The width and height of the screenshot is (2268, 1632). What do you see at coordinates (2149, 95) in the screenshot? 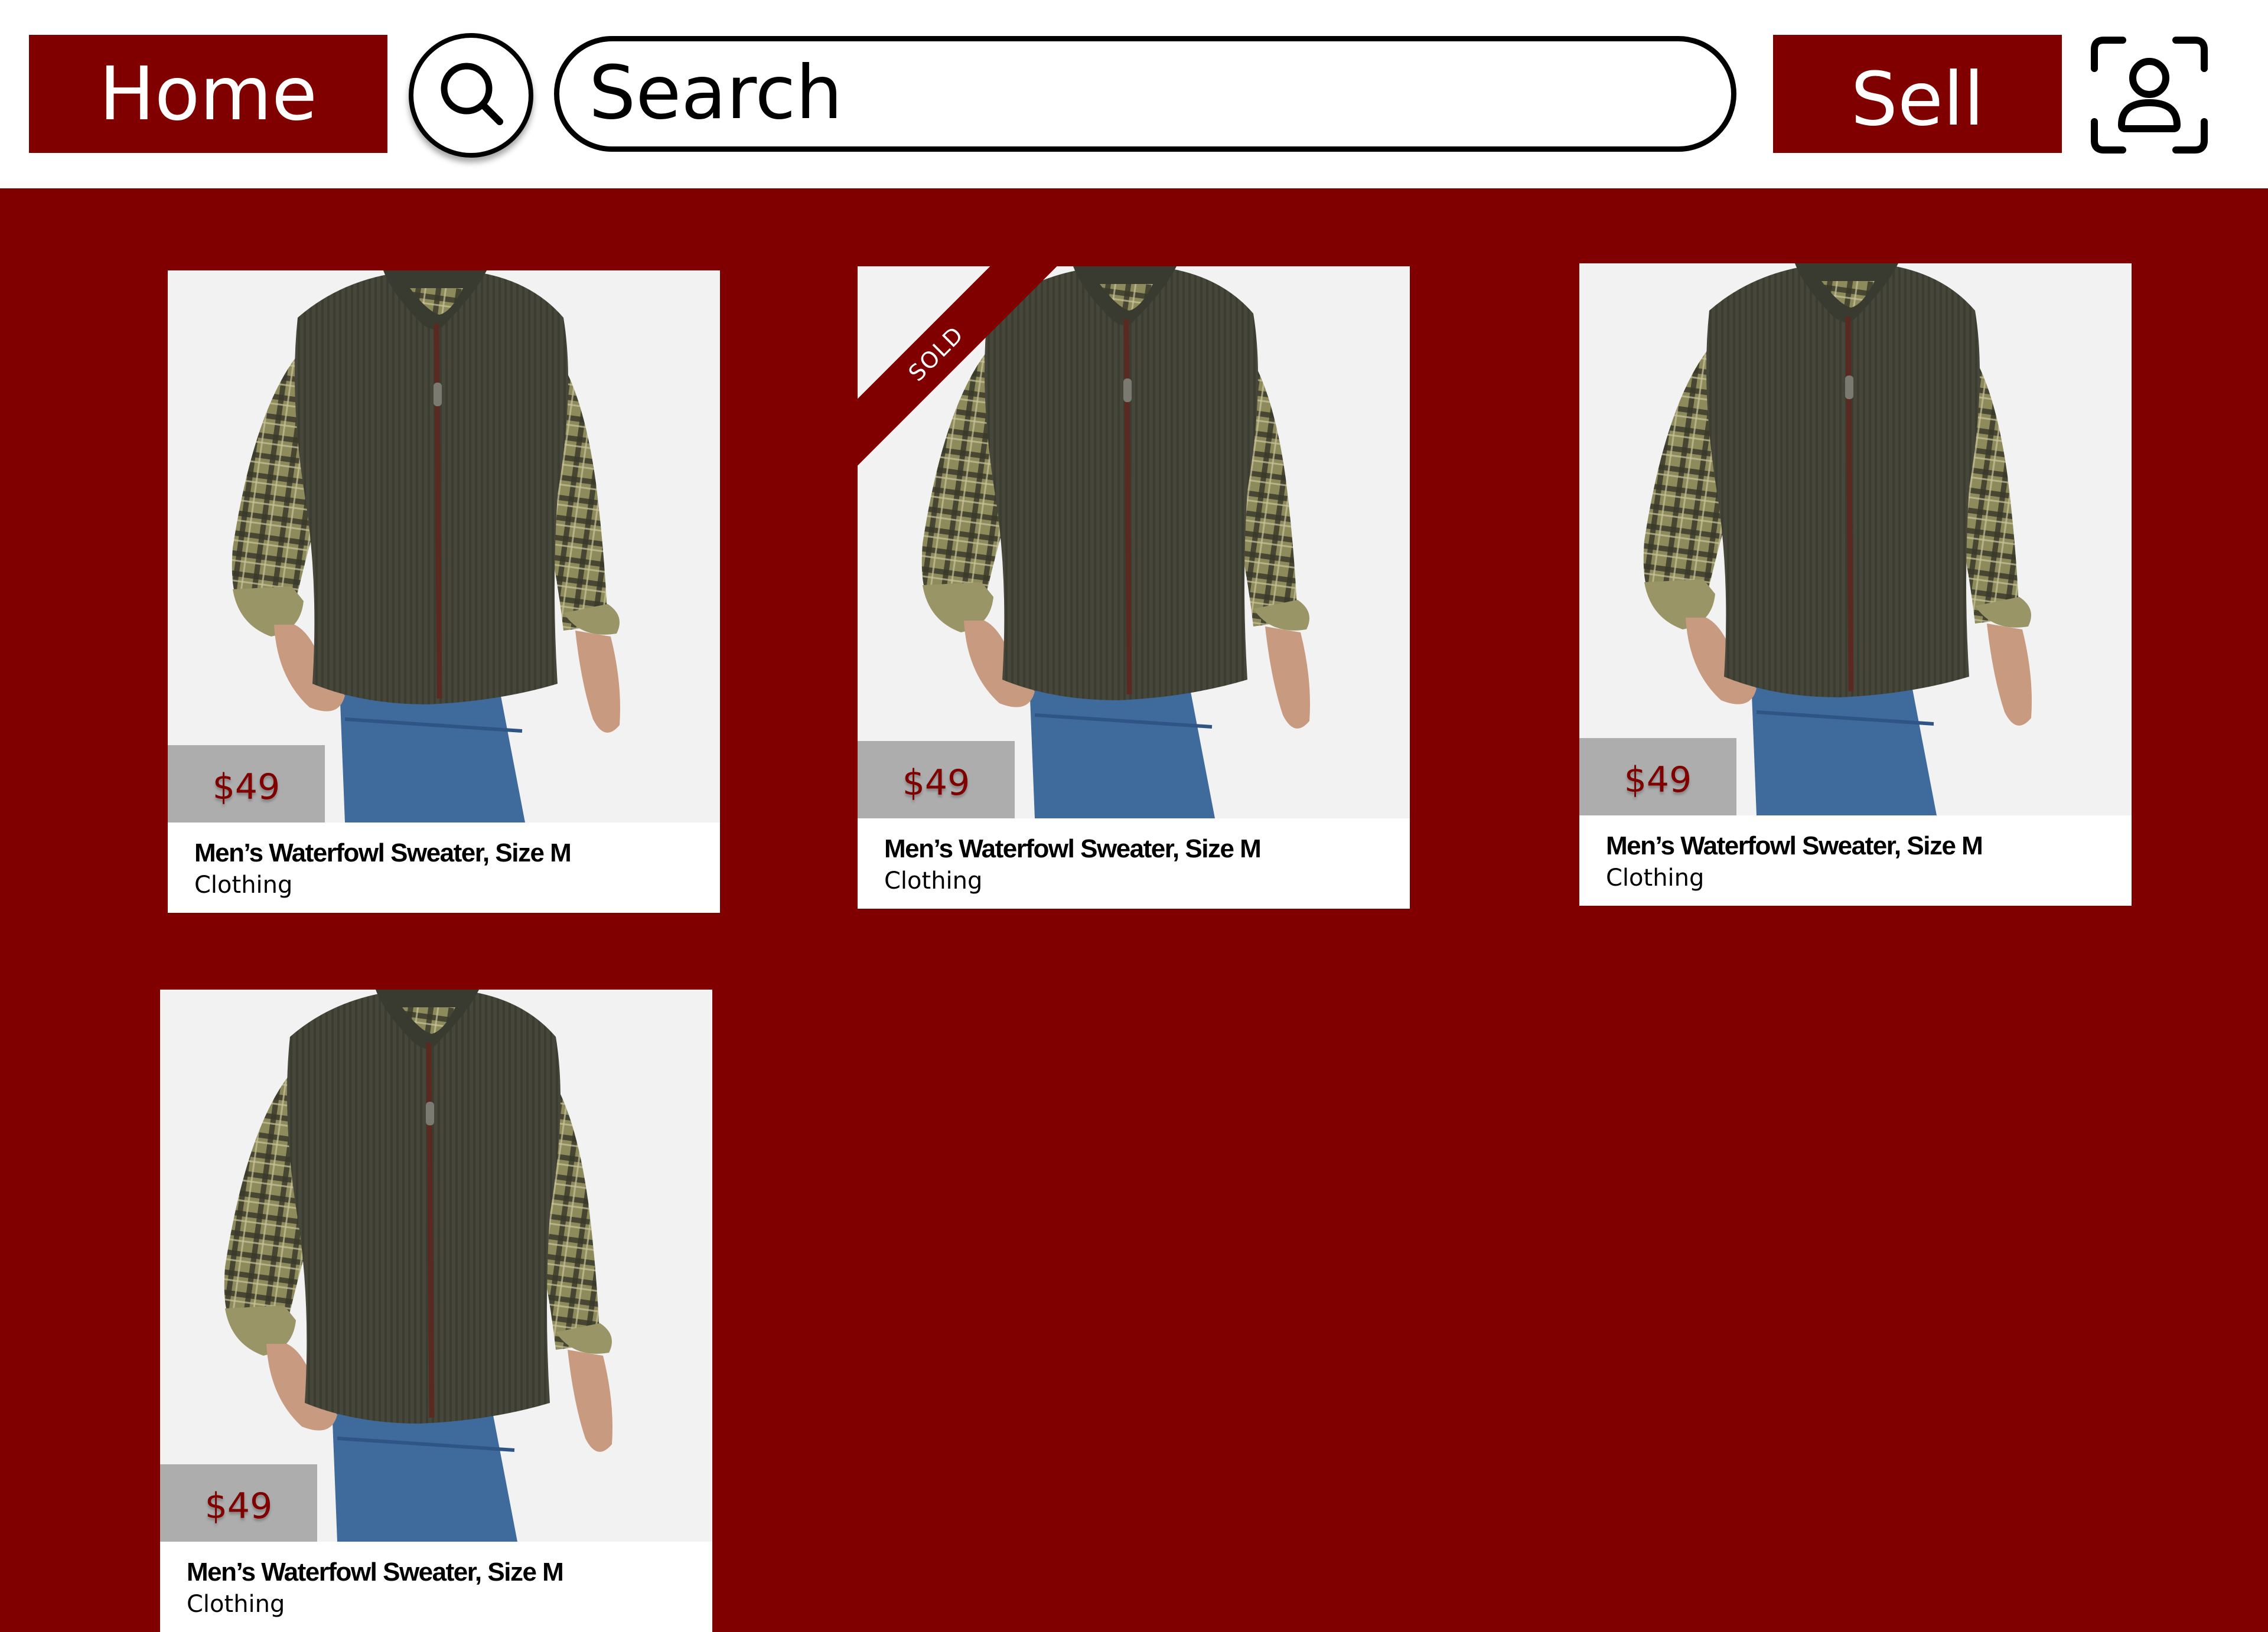
I see `user-scan-icon` at bounding box center [2149, 95].